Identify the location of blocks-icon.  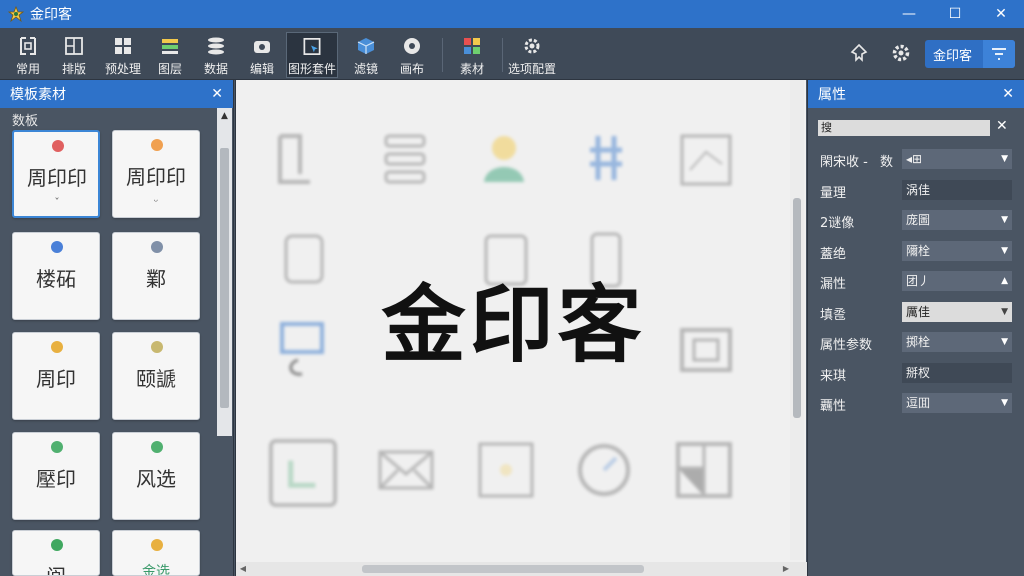
(123, 46).